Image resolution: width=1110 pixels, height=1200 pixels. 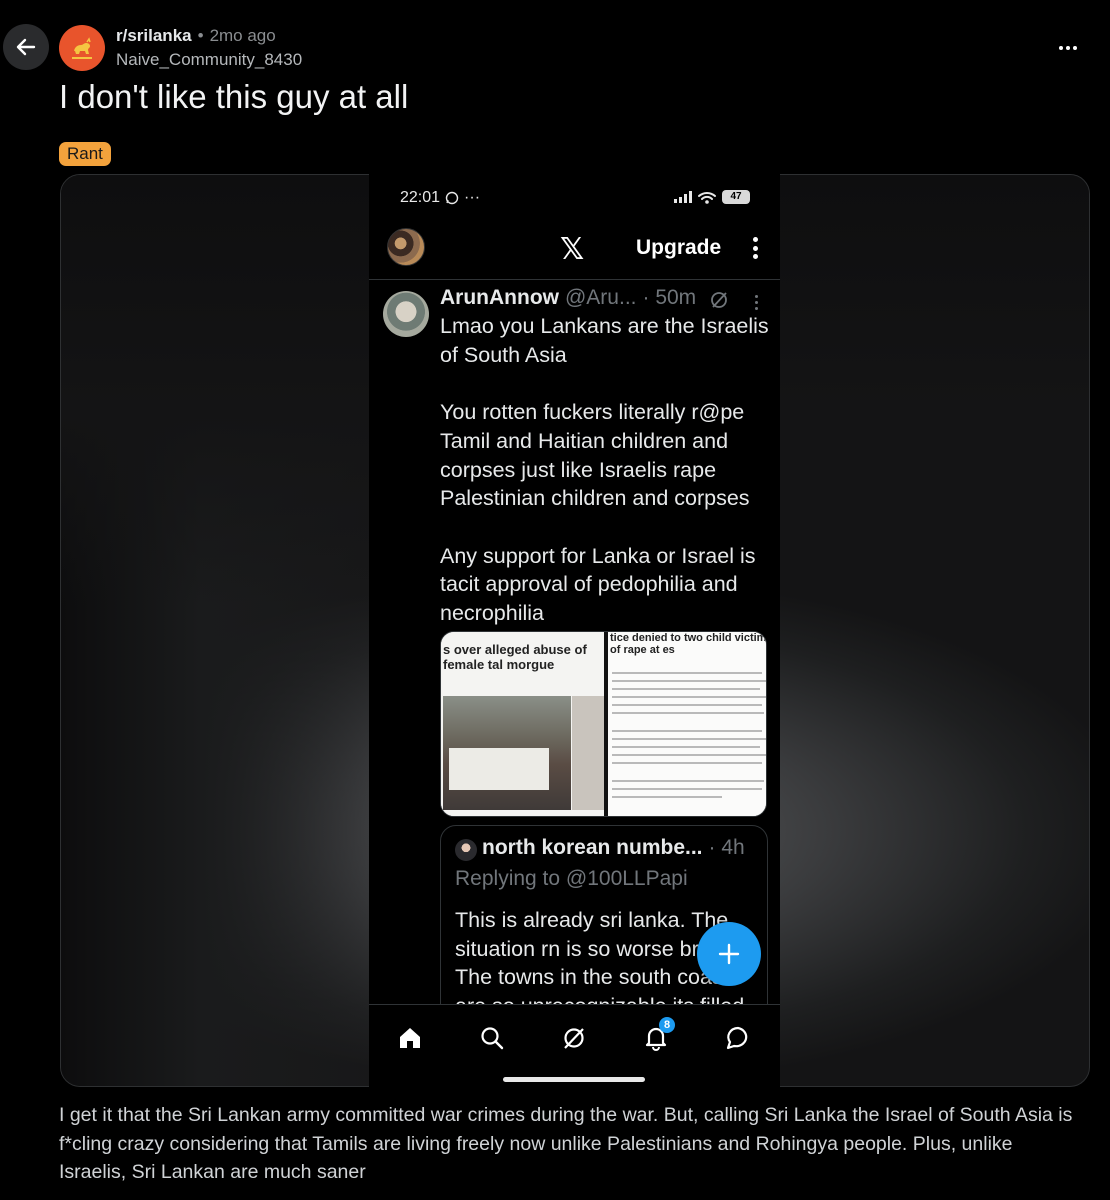 I want to click on post-age: 2mo ago, so click(x=242, y=35).